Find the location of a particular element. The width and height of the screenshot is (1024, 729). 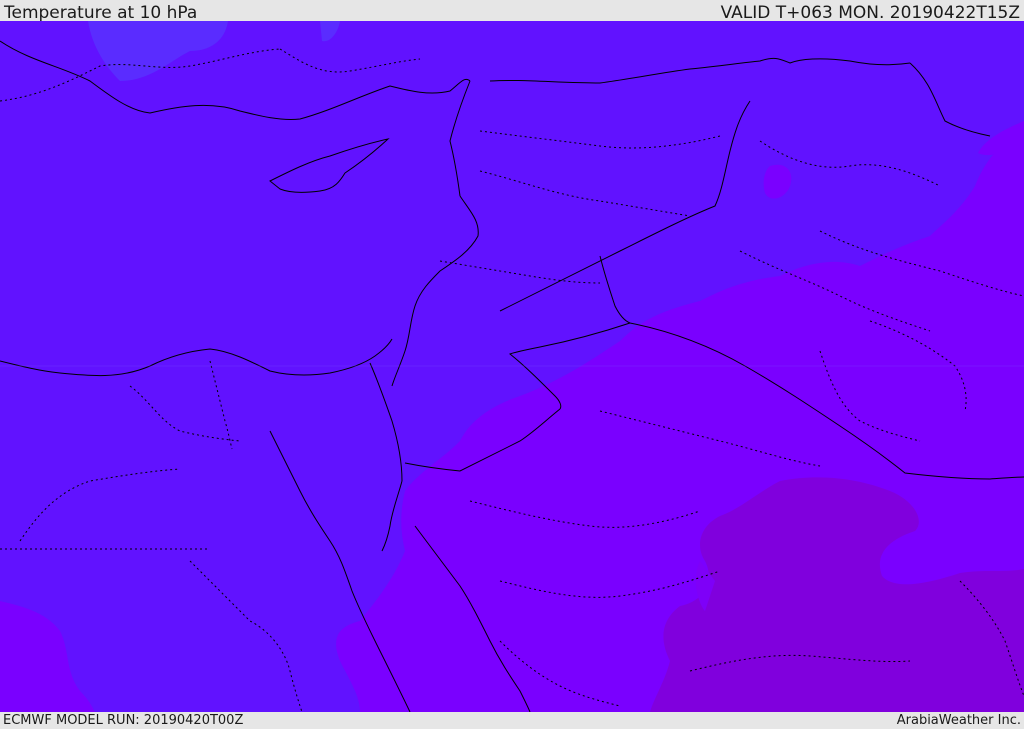

credit-text: ArabiaWeather Inc. is located at coordinates (958, 720).